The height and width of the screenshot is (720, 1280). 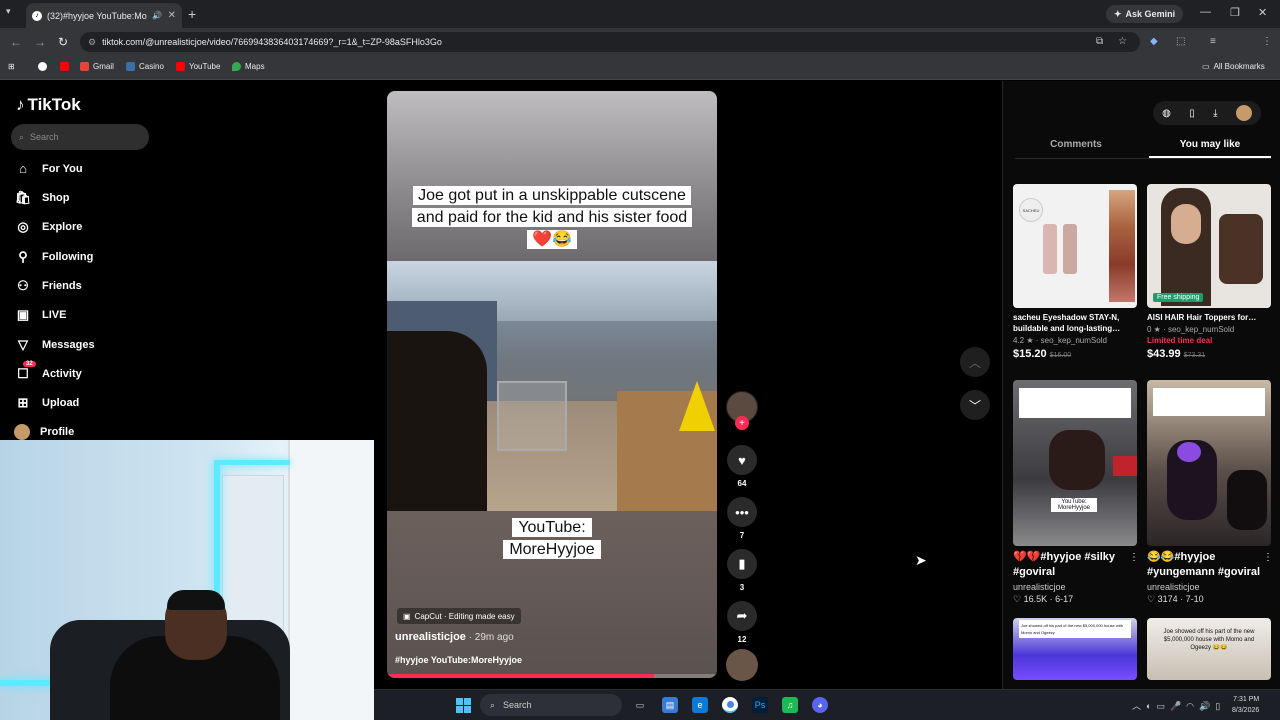 I want to click on next-video-chevron-down-icon: ﹀, so click(x=975, y=405).